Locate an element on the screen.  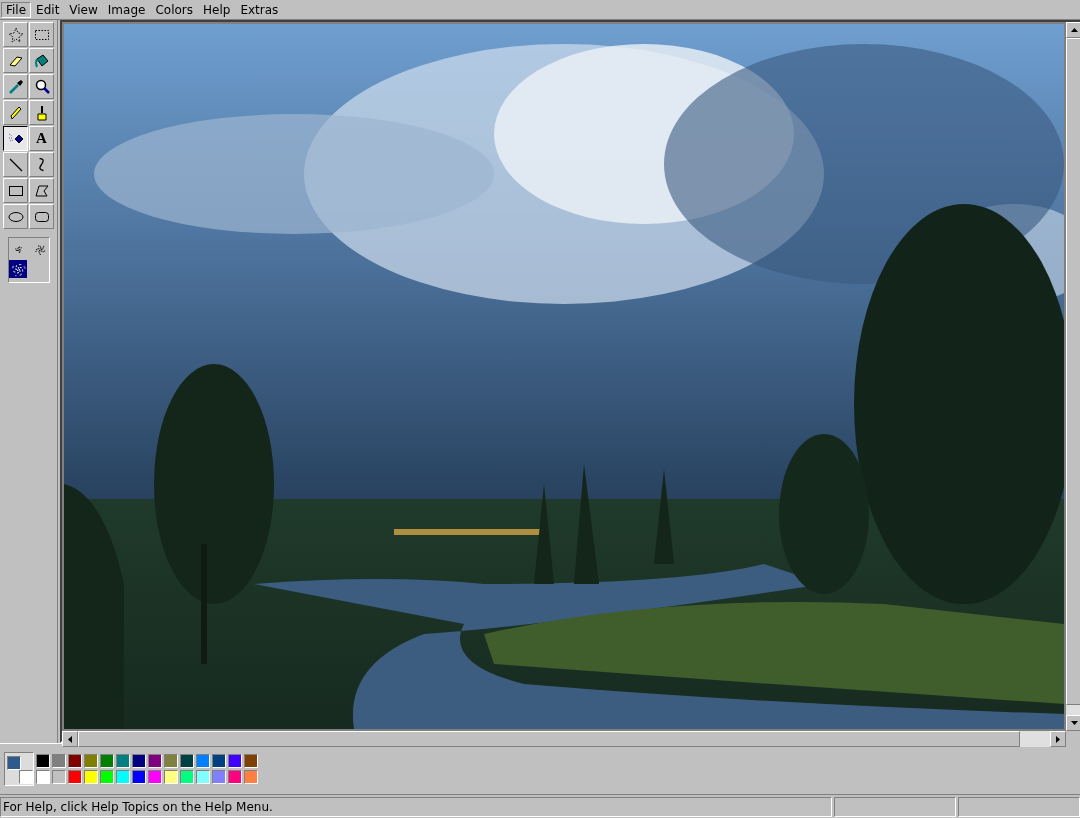
menu-item: Edit is located at coordinates (48, 9).